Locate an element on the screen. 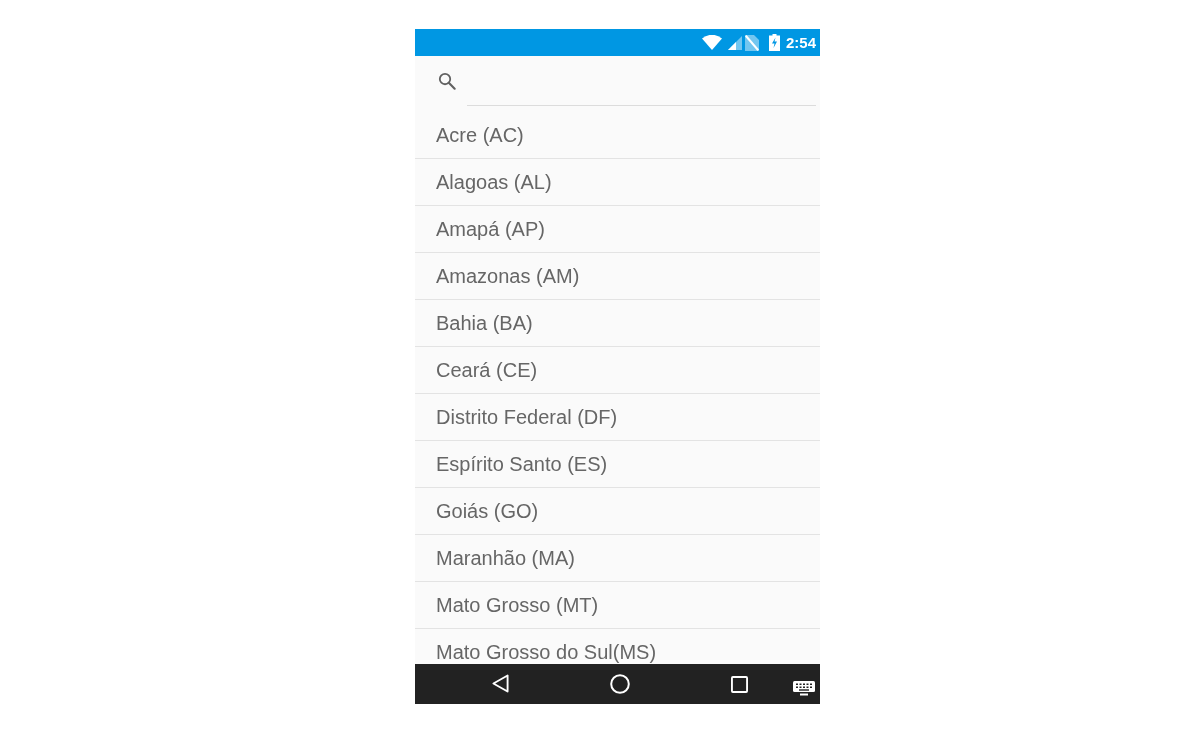 This screenshot has width=1200, height=730. list-item: Acre (AC) is located at coordinates (617, 135).